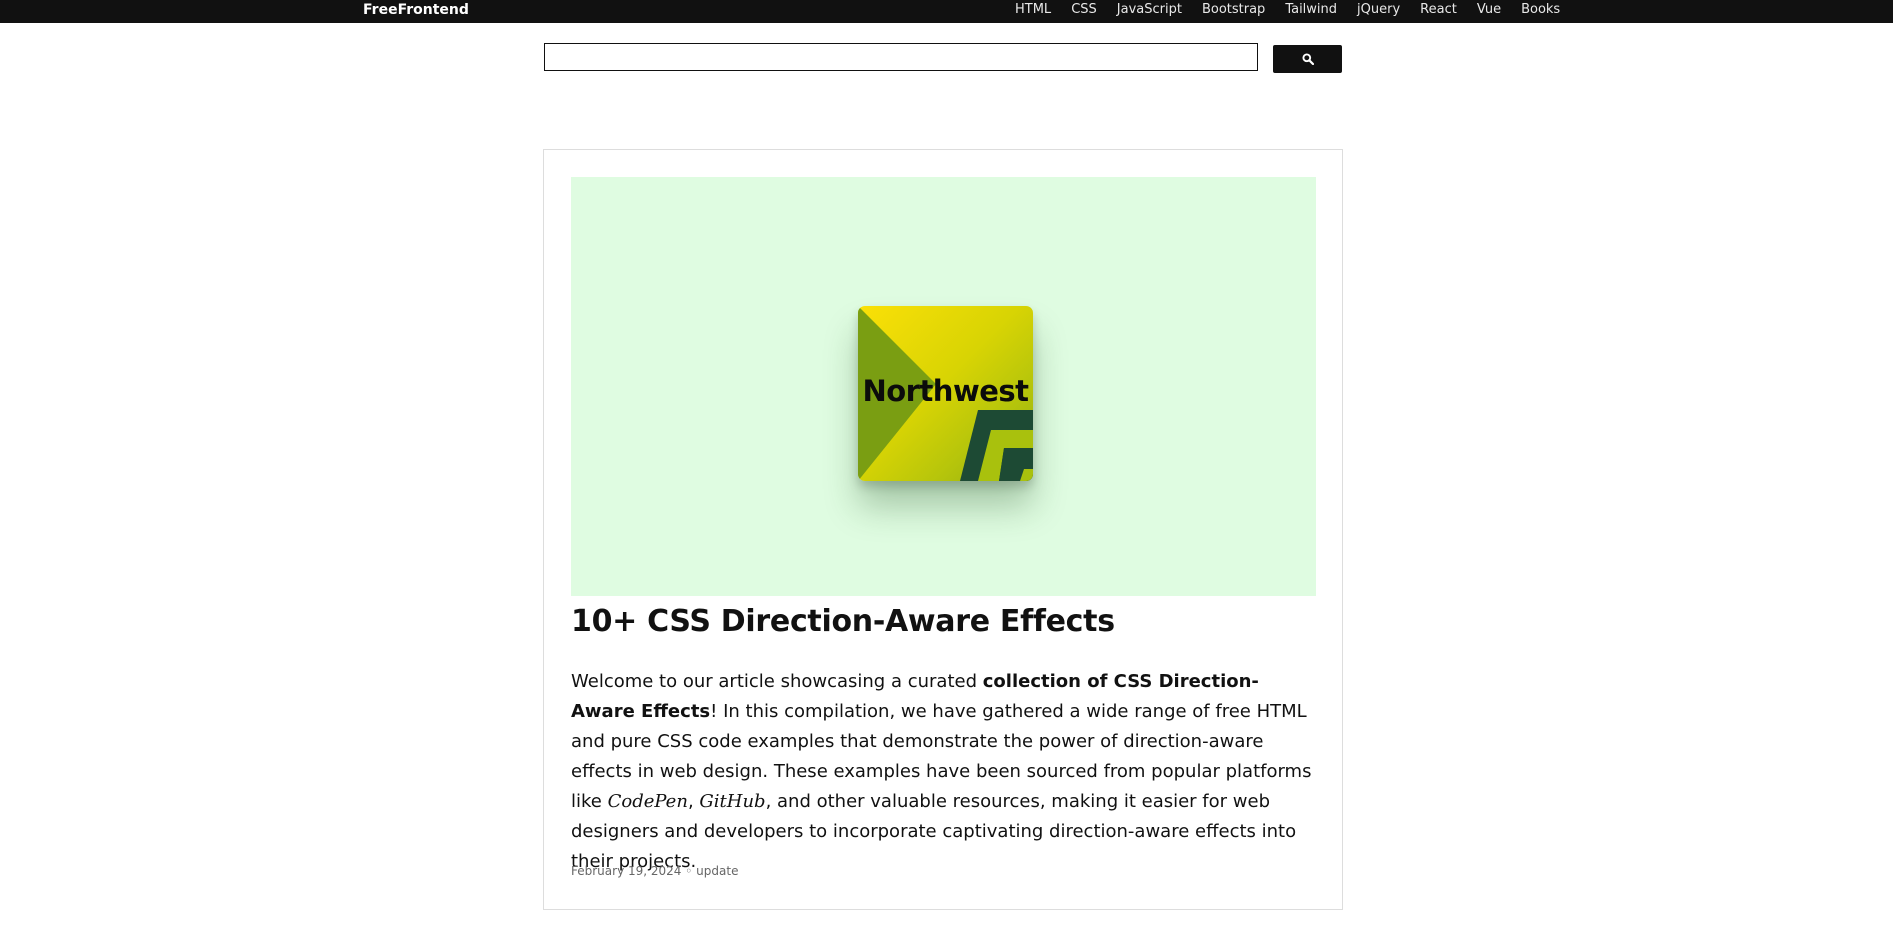  Describe the element at coordinates (1033, 10) in the screenshot. I see `nav-link-html: HTML` at that location.